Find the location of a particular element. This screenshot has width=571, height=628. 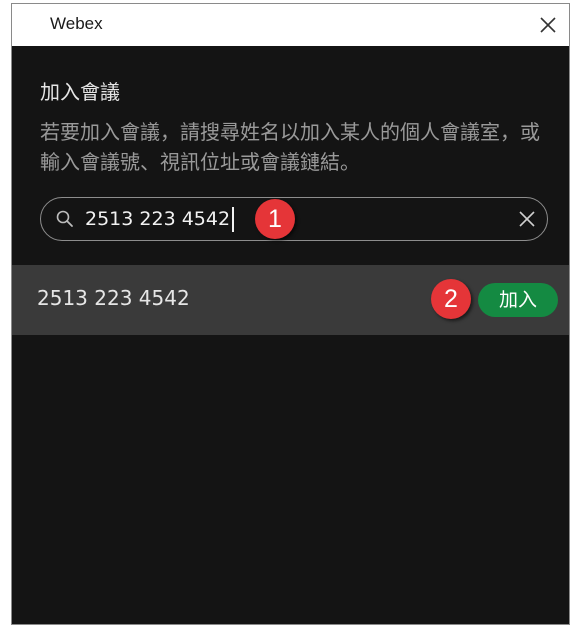

title-bar: Webex is located at coordinates (290, 25).